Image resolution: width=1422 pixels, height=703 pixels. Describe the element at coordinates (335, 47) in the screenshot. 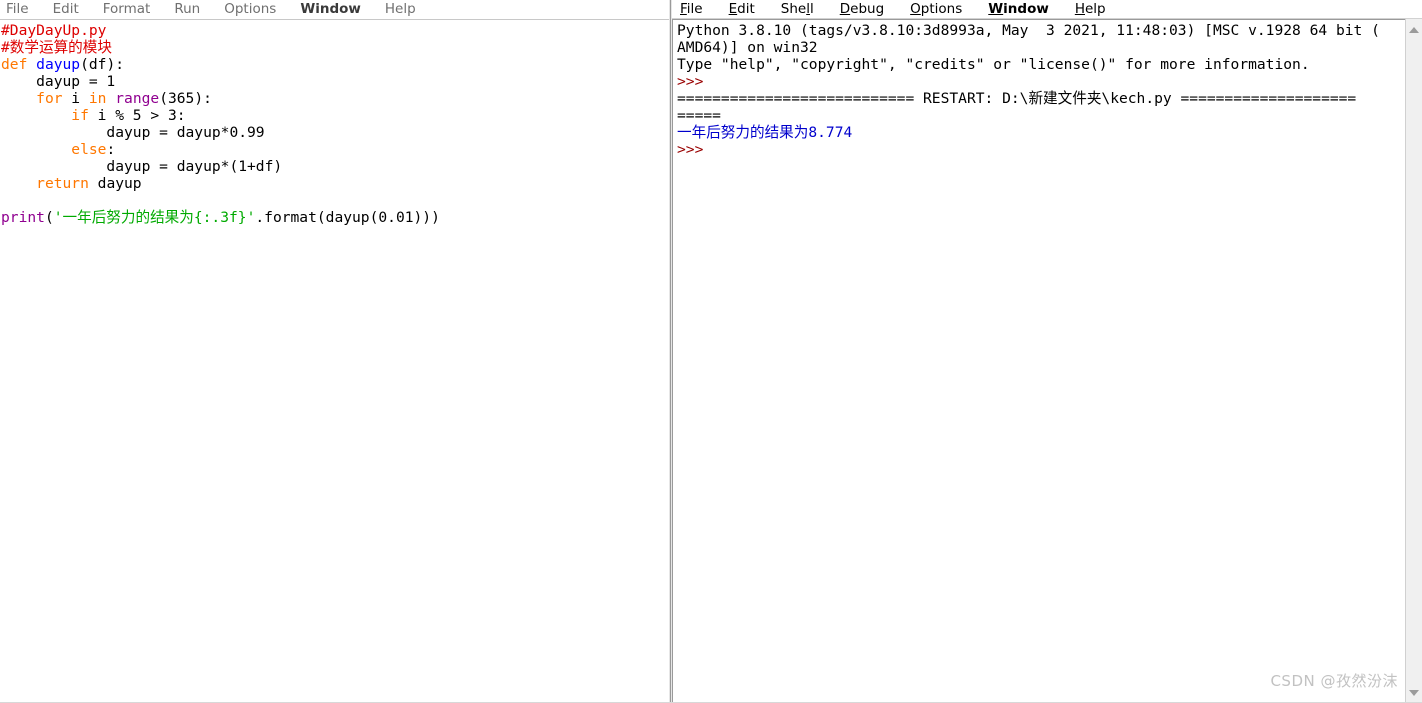

I see `code-line: #数学运算的模块` at that location.